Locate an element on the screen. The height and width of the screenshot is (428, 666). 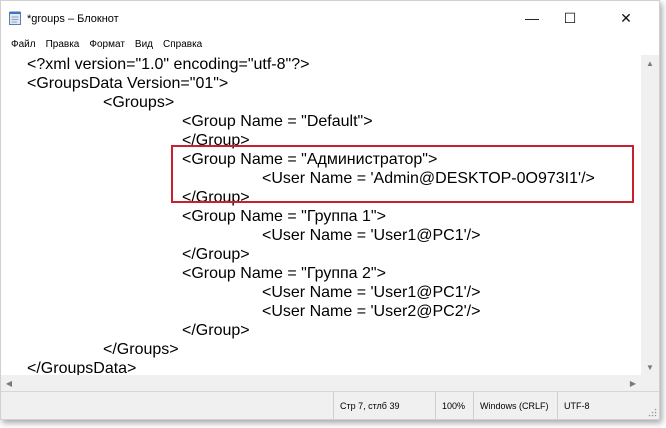
menu-view: Вид is located at coordinates (144, 44).